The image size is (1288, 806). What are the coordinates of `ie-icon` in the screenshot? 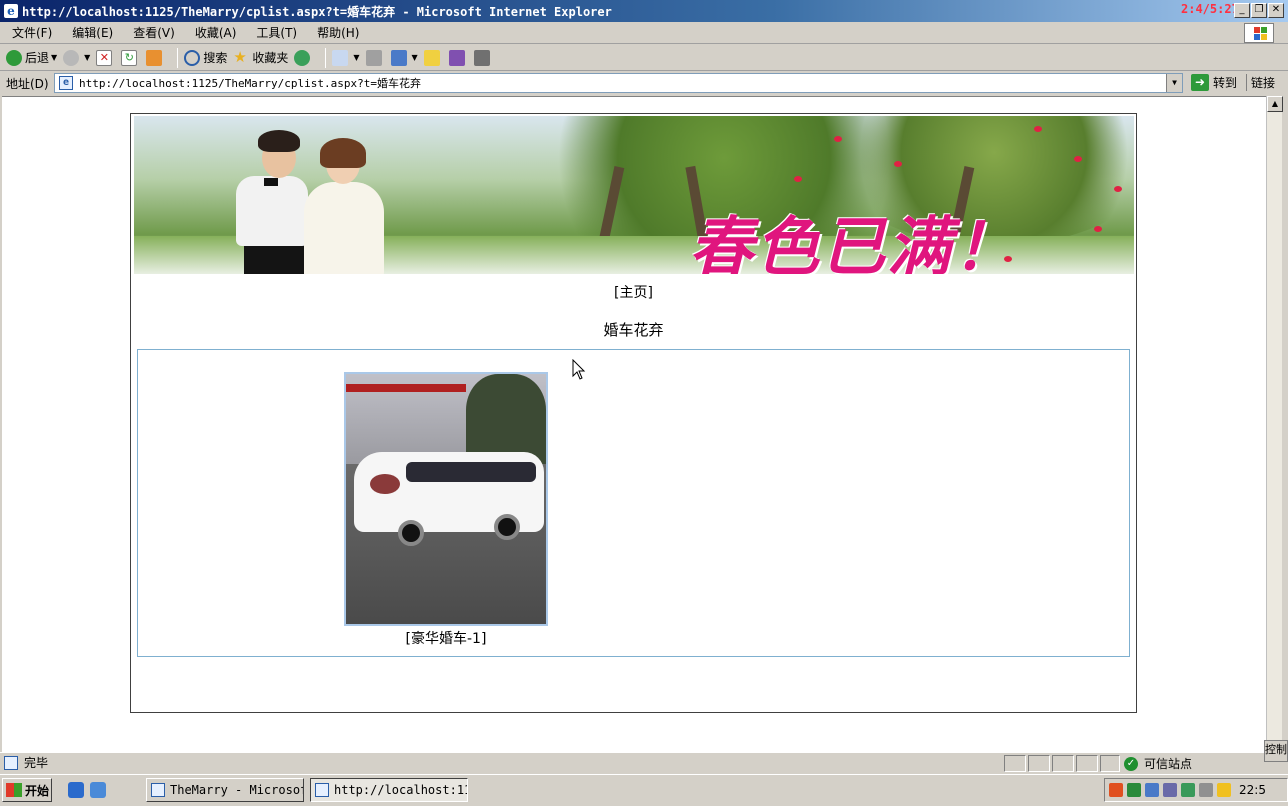 It's located at (322, 790).